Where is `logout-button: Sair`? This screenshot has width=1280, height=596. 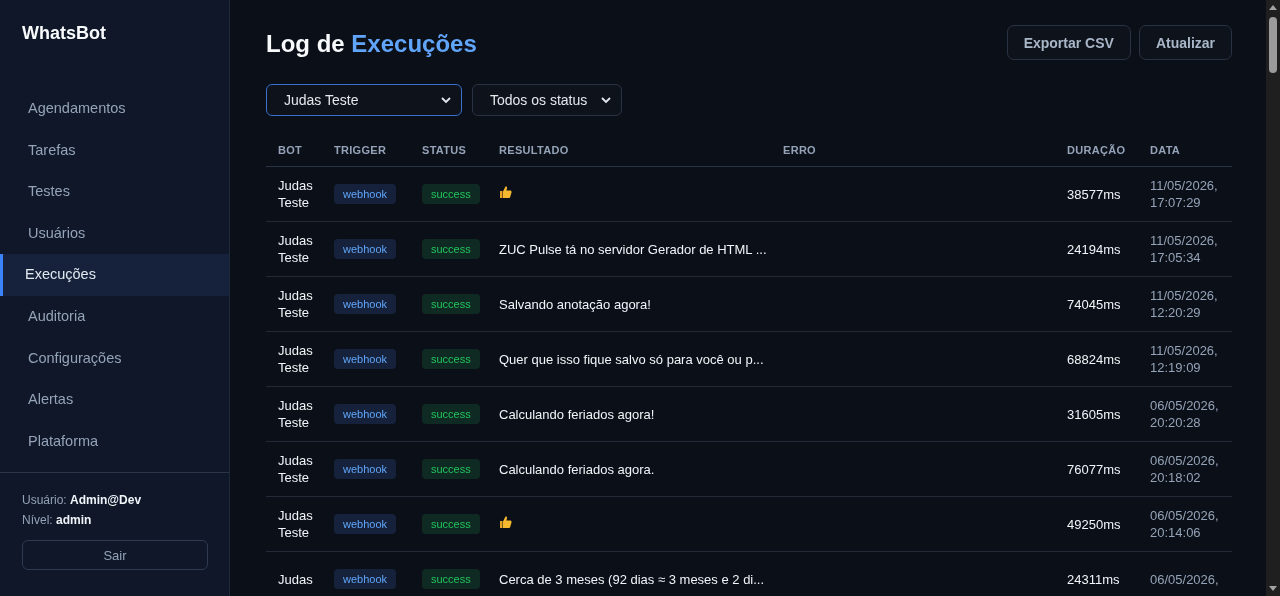
logout-button: Sair is located at coordinates (115, 555).